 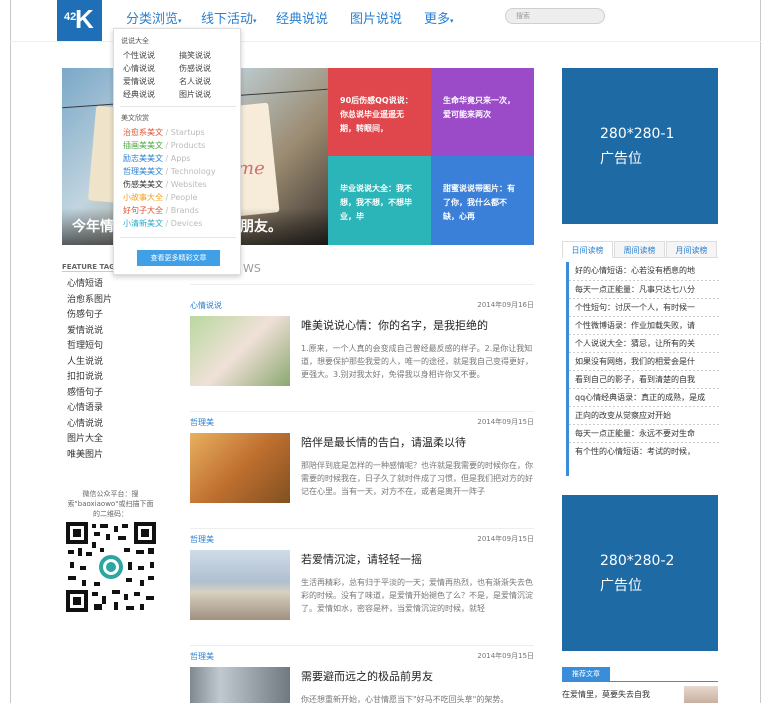 I want to click on dropdown-item: 励志美美文 / Apps, so click(x=157, y=158).